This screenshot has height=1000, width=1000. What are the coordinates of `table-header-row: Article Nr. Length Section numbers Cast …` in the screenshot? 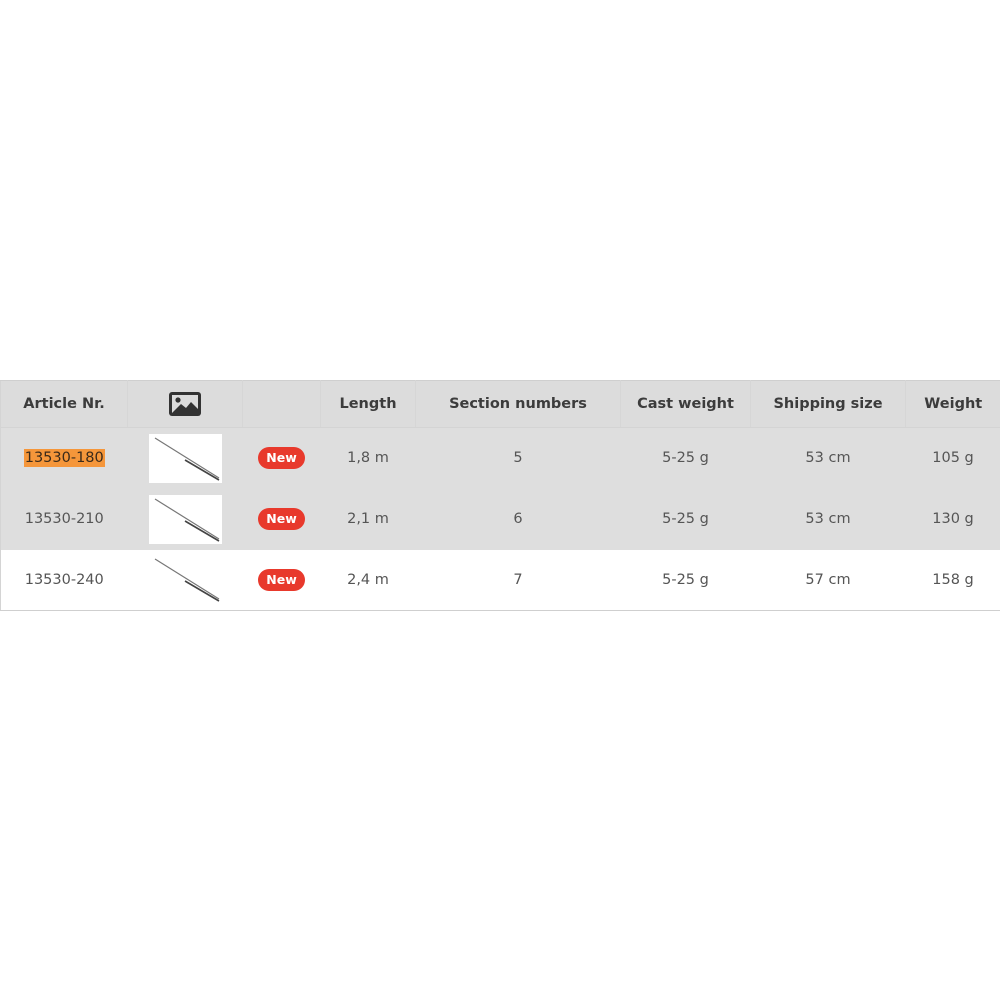 It's located at (500, 404).